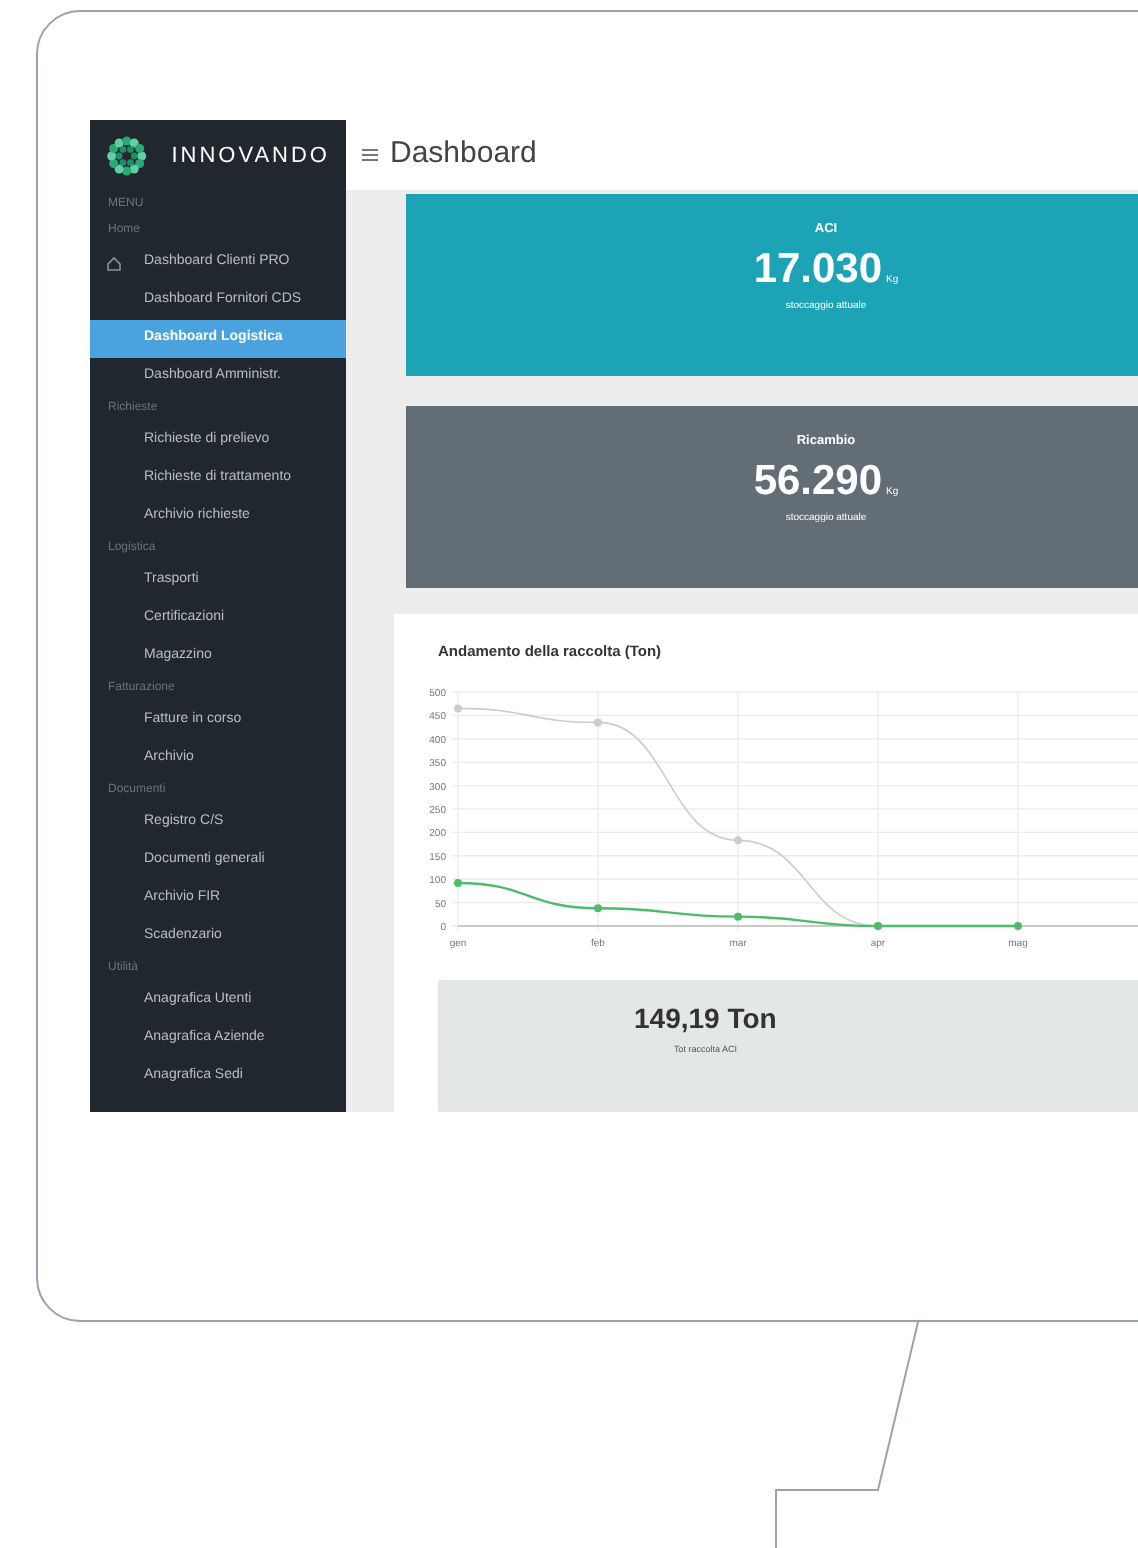 This screenshot has width=1138, height=1548. I want to click on stock-value: 56.290, so click(818, 480).